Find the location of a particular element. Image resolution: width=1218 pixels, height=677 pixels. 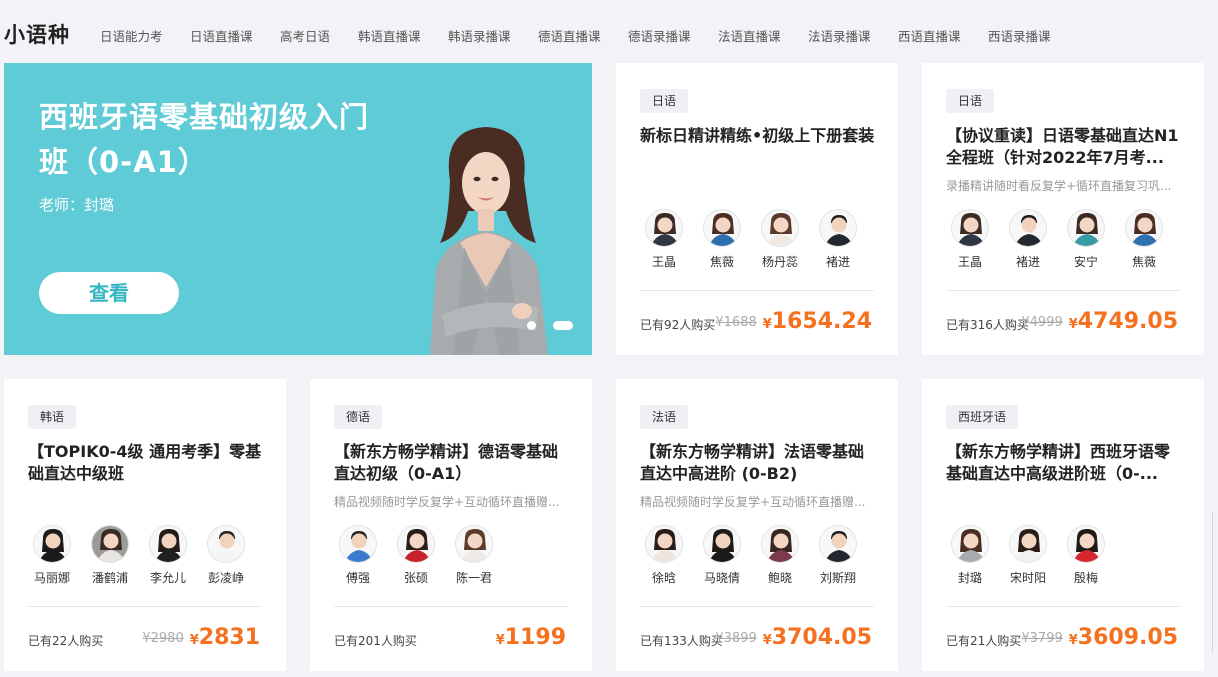

teacher-name: 潘鹤浦 is located at coordinates (109, 578).